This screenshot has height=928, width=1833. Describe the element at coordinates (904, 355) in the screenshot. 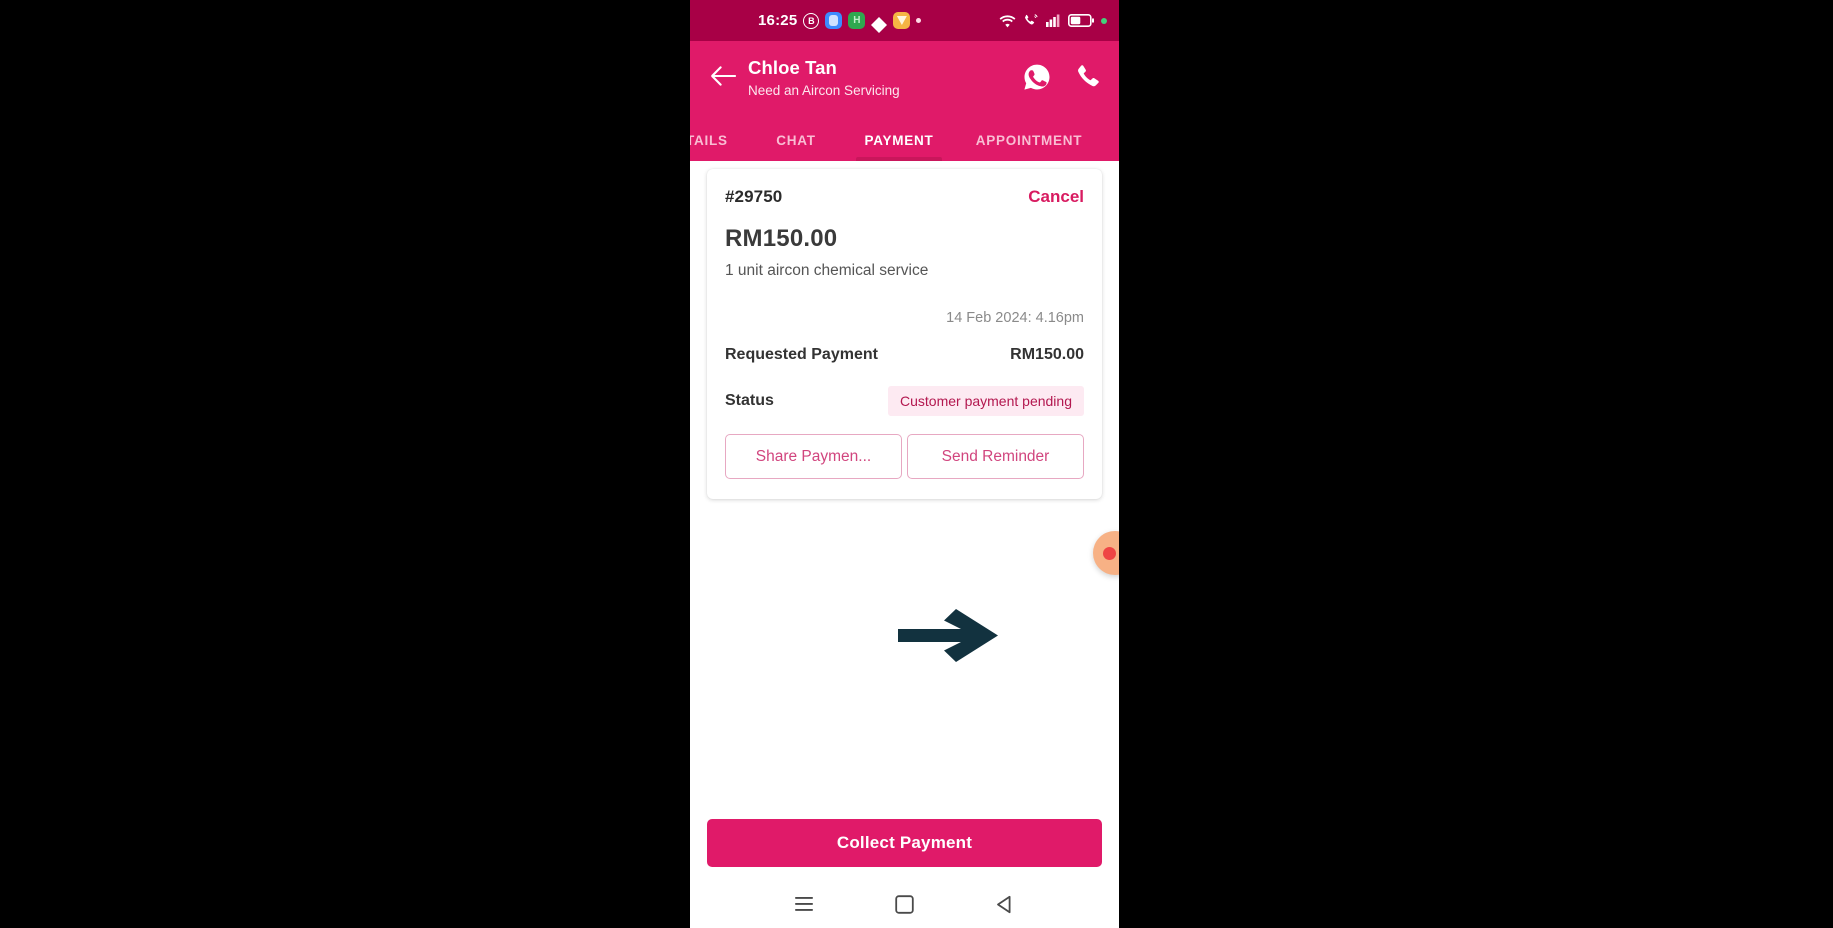

I see `requested-payment-row: Requested Payment RM150.00` at that location.